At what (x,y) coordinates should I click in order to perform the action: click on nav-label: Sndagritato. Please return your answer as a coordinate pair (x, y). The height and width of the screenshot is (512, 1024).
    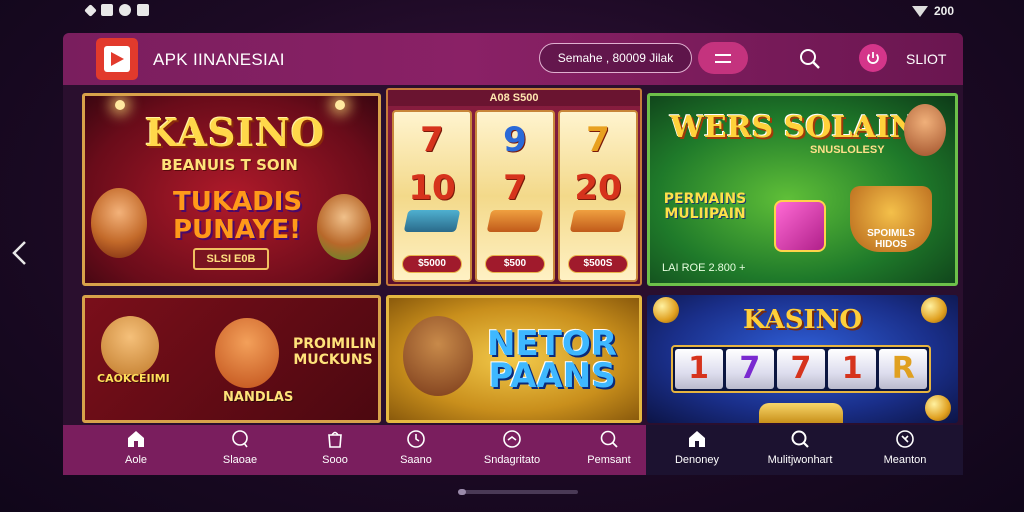
    Looking at the image, I should click on (512, 460).